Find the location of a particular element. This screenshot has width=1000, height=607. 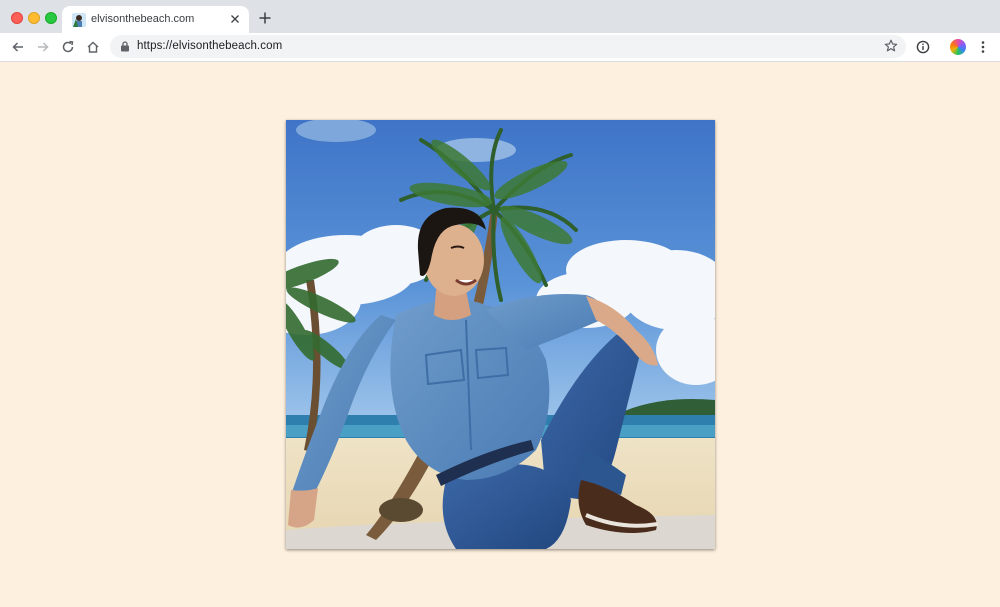

browser-toolbar: https://elvisonthebeach.com is located at coordinates (500, 47).